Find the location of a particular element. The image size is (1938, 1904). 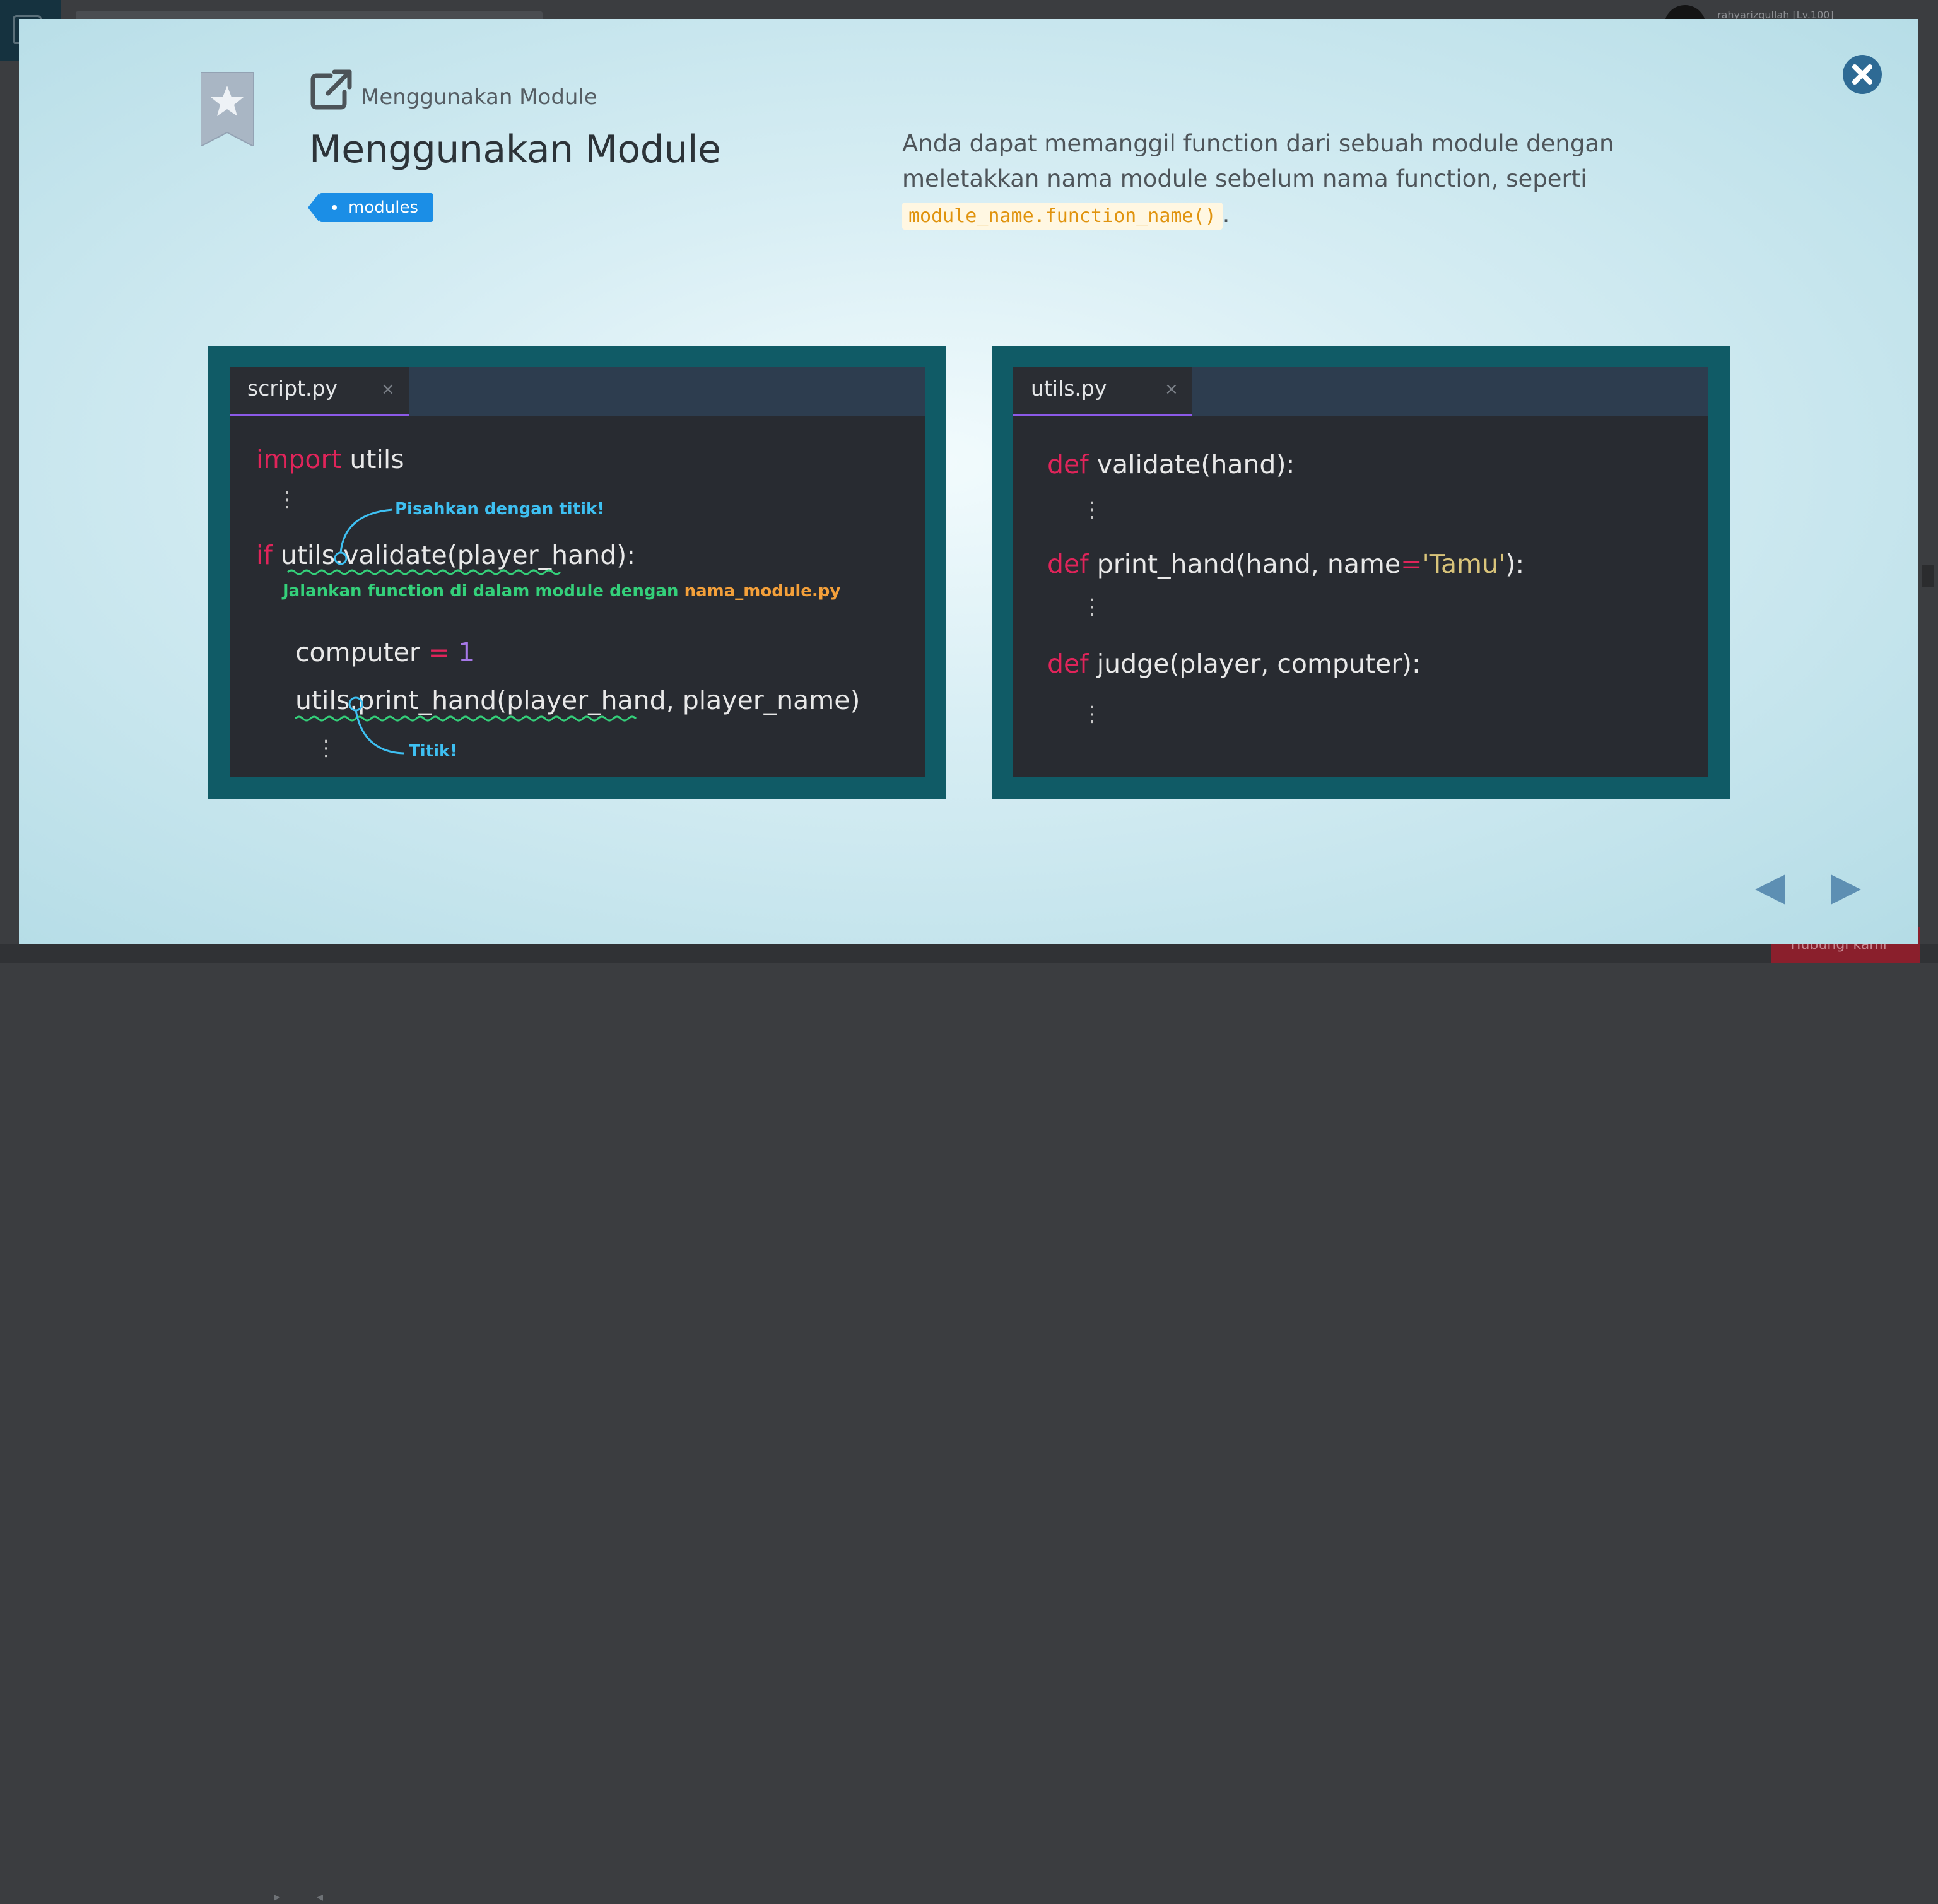

string-literal: 'Tamu' is located at coordinates (1464, 564).